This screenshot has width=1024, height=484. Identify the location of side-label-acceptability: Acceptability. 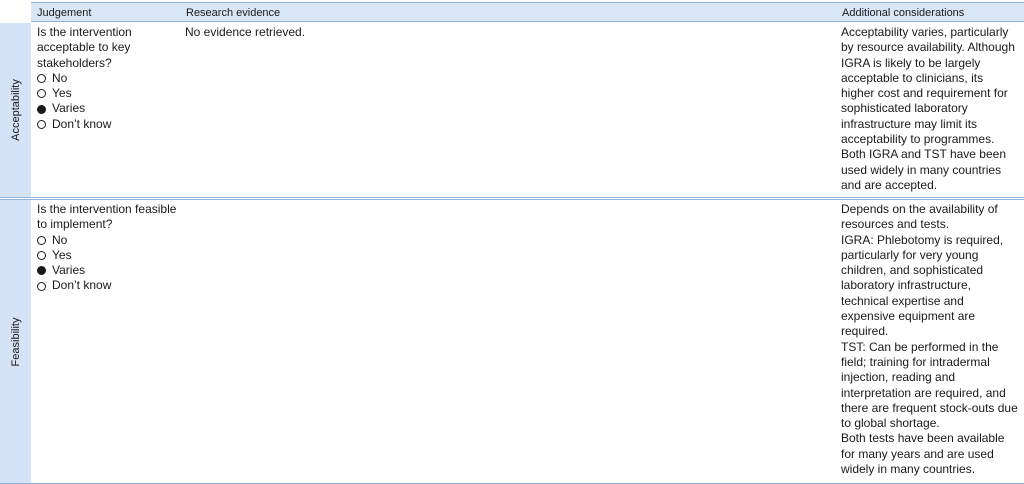
(15, 110).